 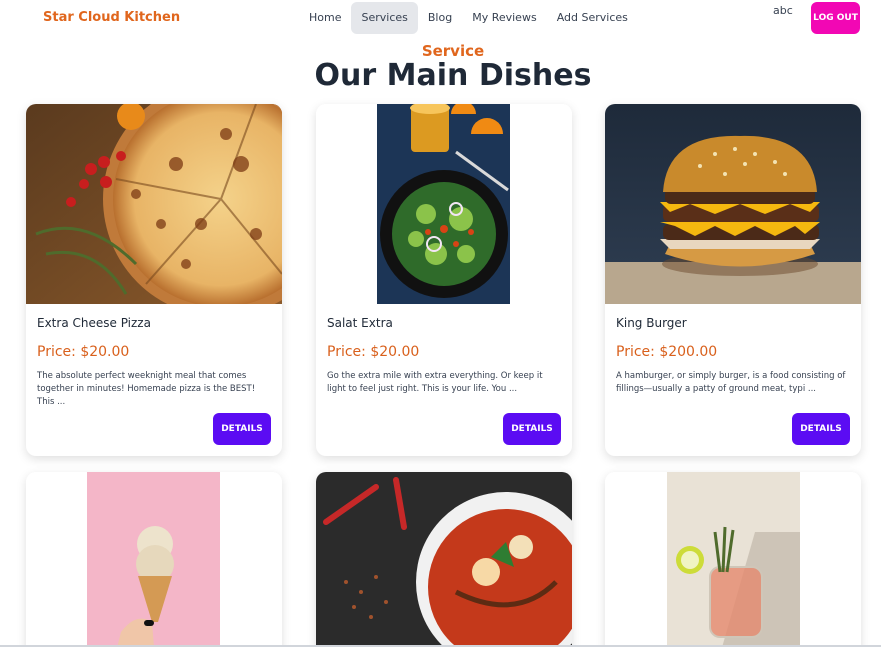 I want to click on ice-cream-photo, so click(x=154, y=559).